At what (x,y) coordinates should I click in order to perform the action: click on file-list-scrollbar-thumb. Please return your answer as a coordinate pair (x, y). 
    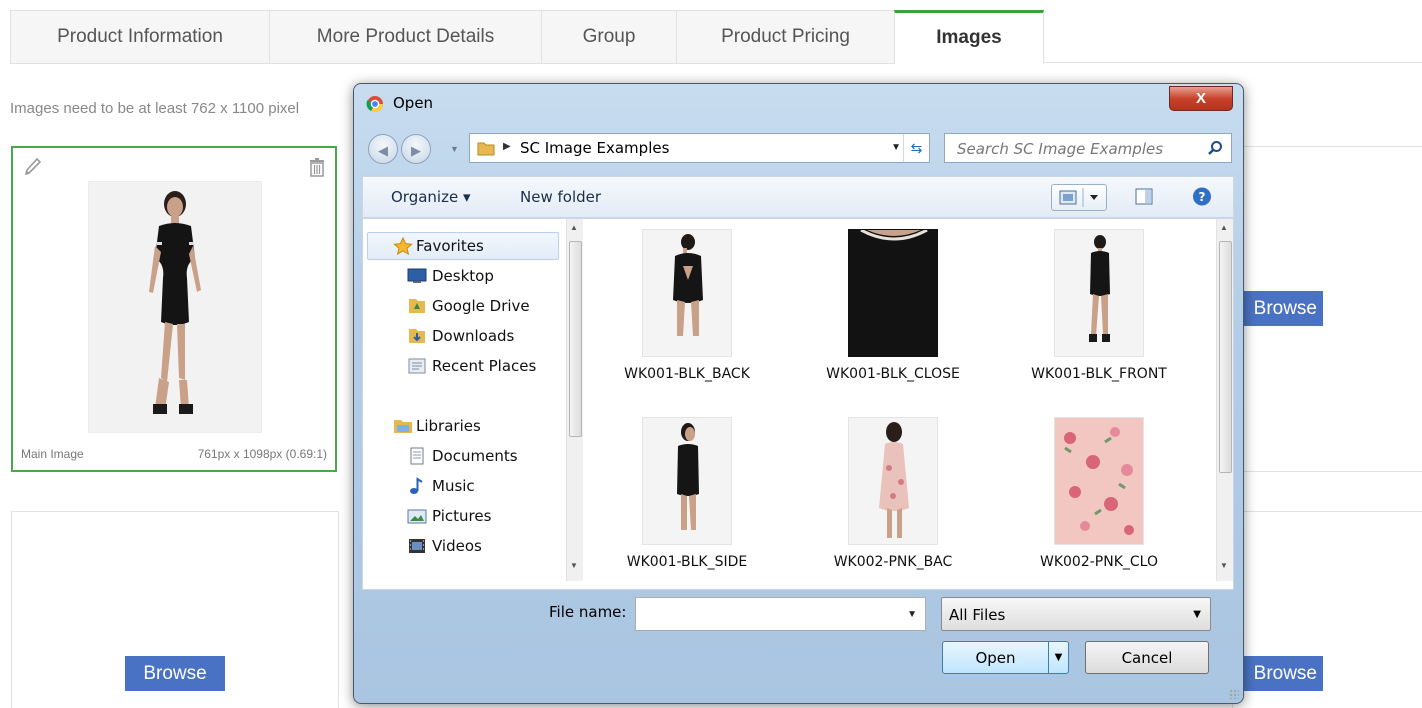
    Looking at the image, I should click on (1225, 357).